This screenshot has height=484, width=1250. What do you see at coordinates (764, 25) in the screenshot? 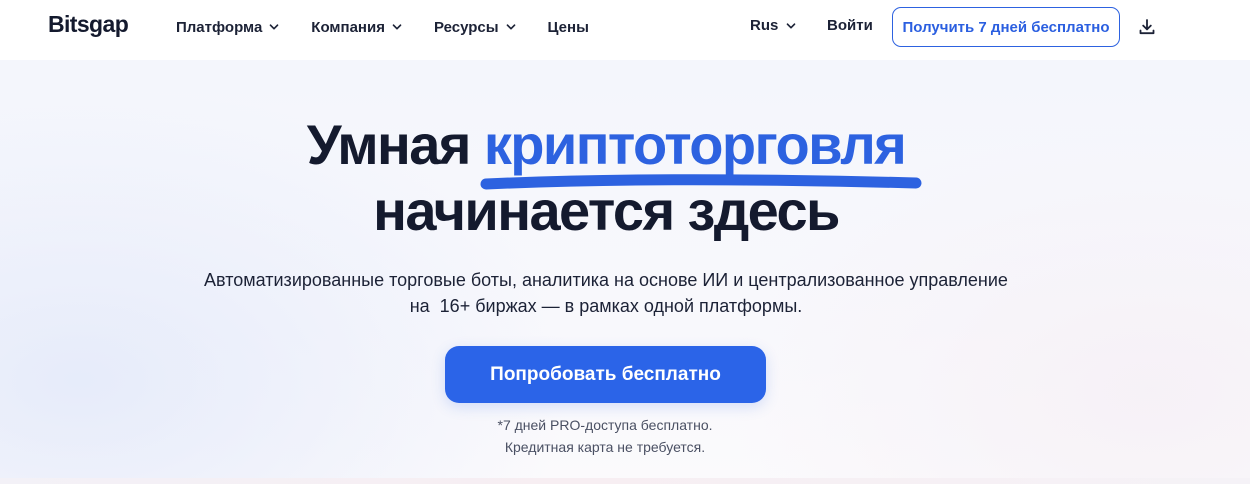
I see `language-label: Rus` at bounding box center [764, 25].